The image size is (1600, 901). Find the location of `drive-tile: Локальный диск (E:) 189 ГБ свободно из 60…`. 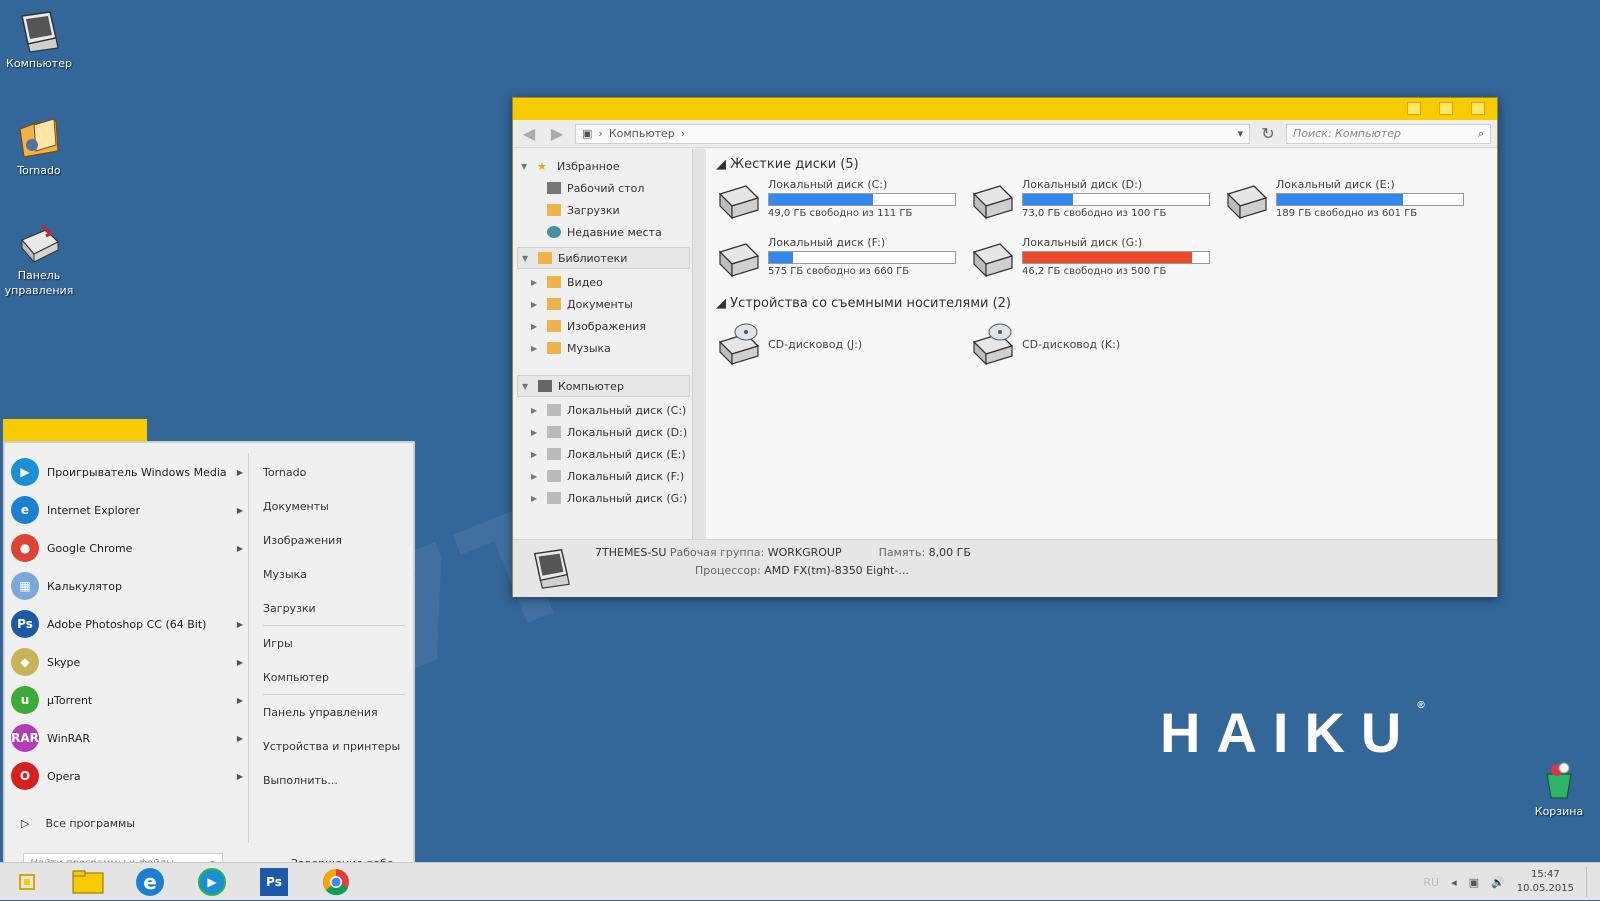

drive-tile: Локальный диск (E:) 189 ГБ свободно из 60… is located at coordinates (1351, 205).